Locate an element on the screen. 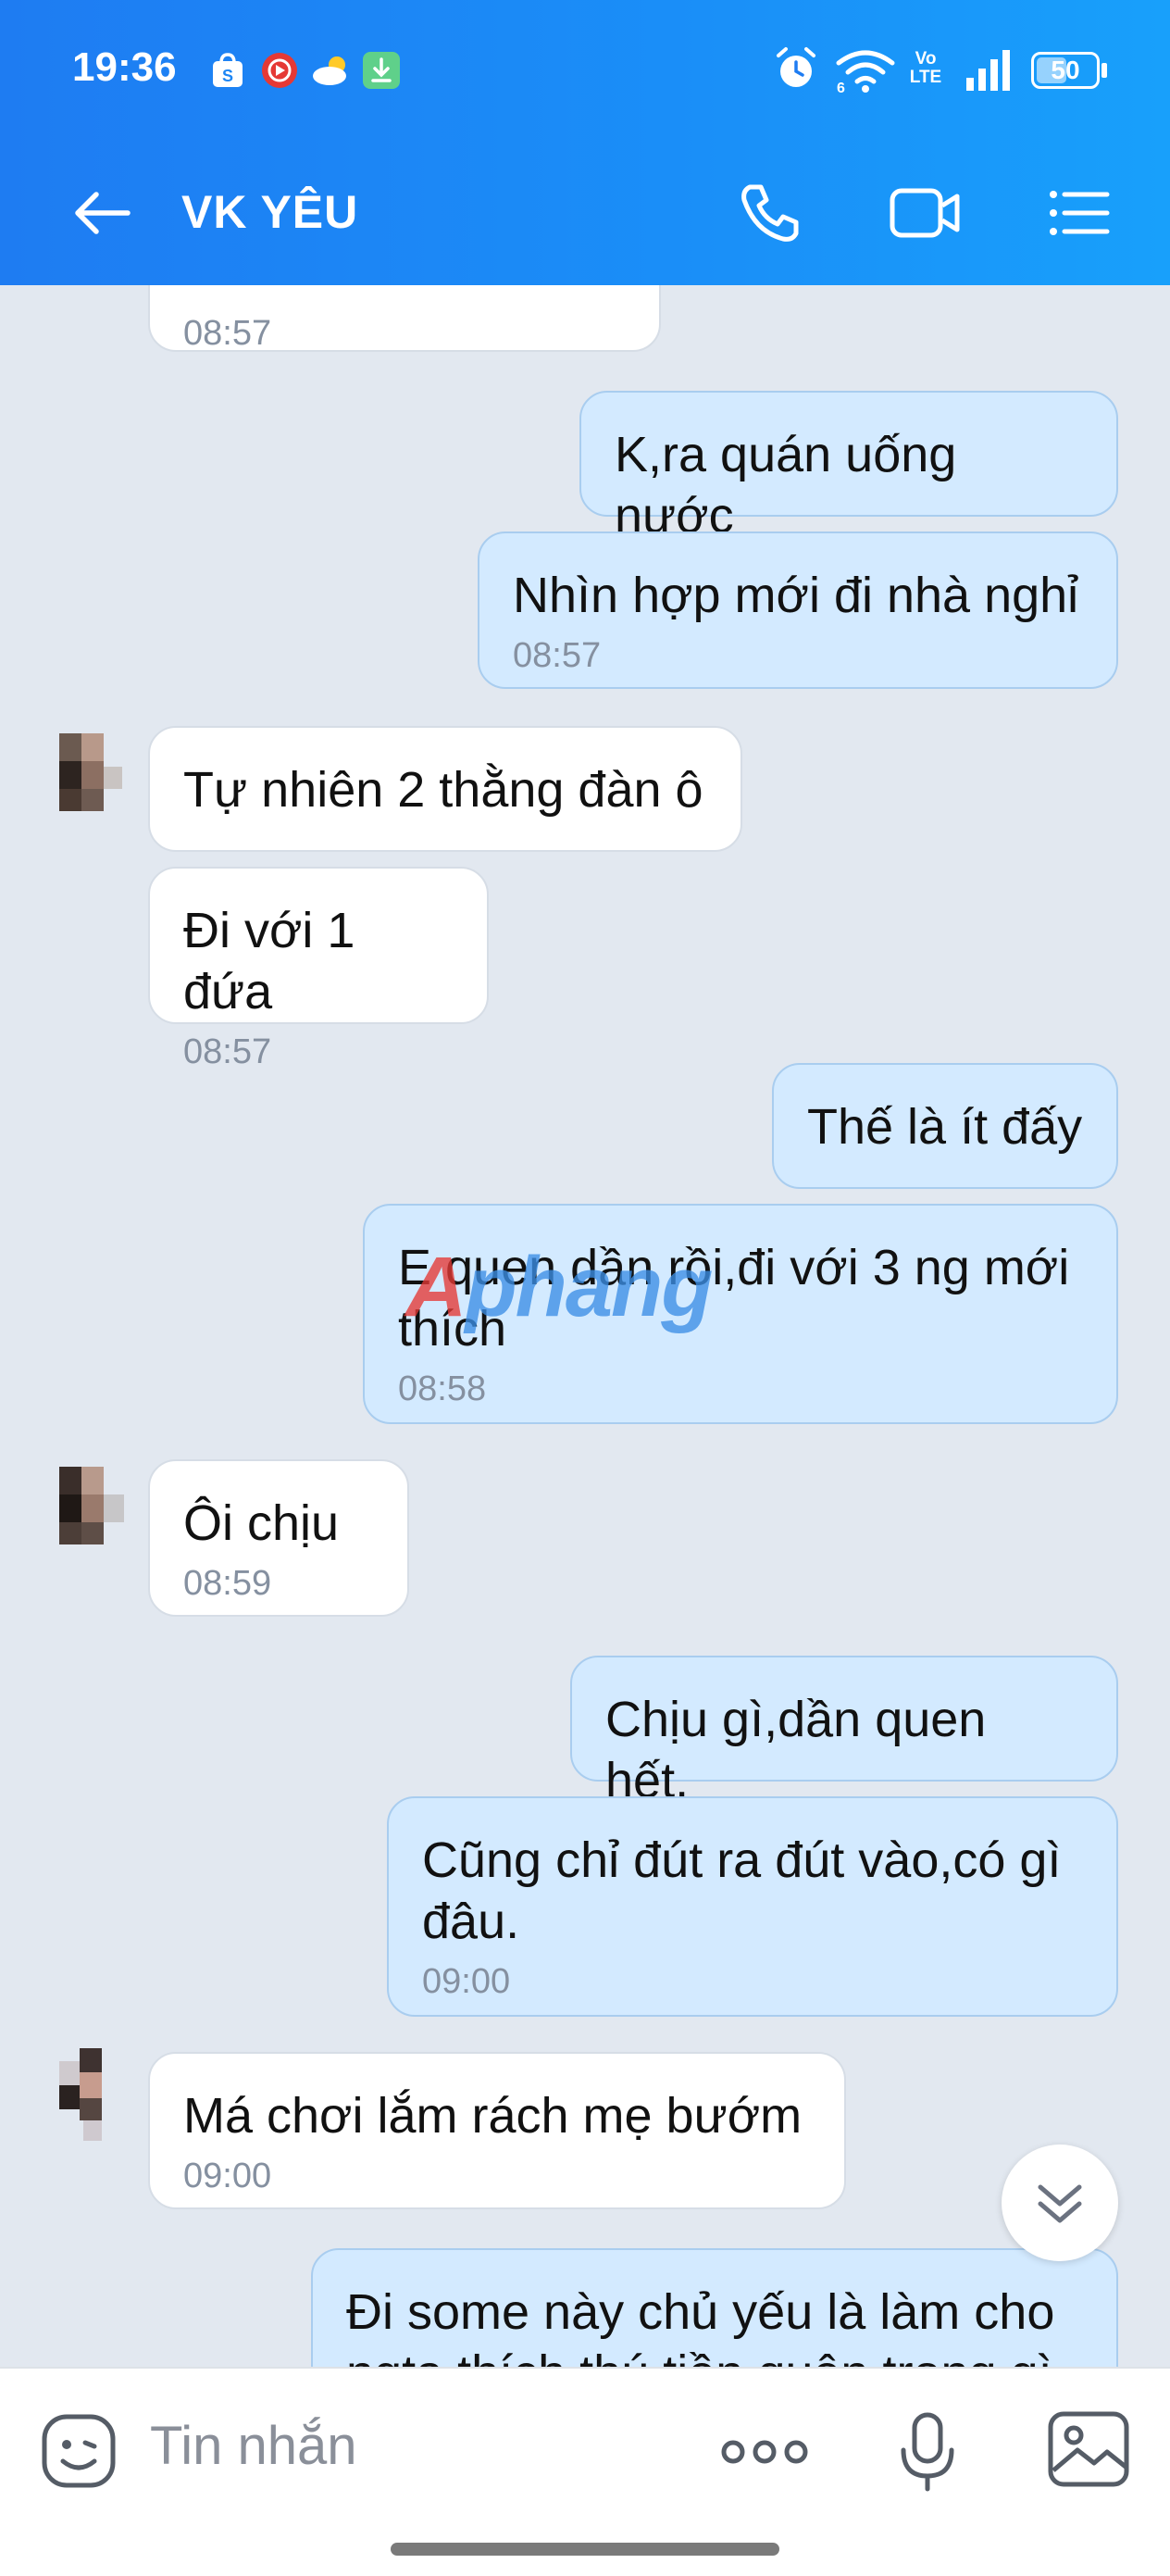  wifi-label: 6 is located at coordinates (841, 87).